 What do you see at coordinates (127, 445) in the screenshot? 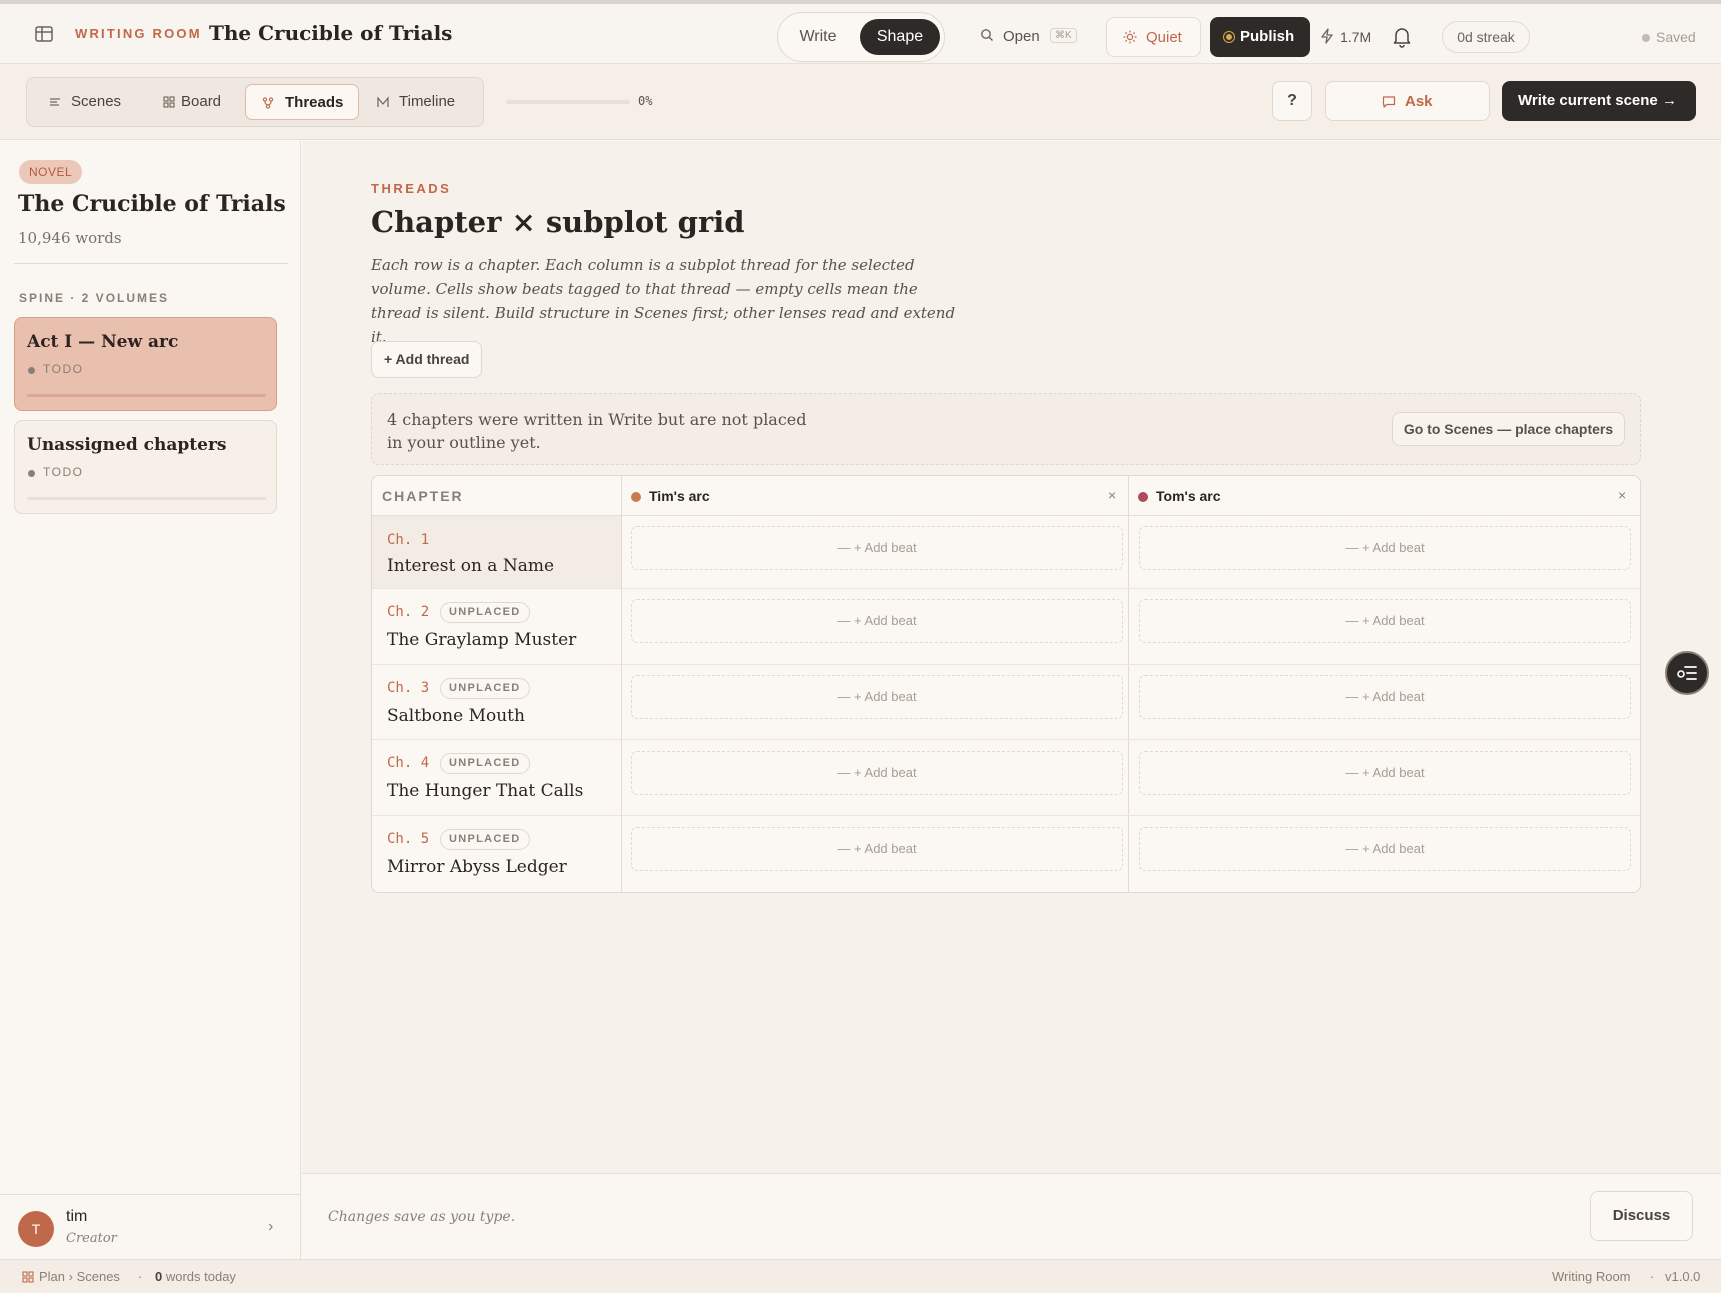
I see `volume-title: Unassigned chapters` at bounding box center [127, 445].